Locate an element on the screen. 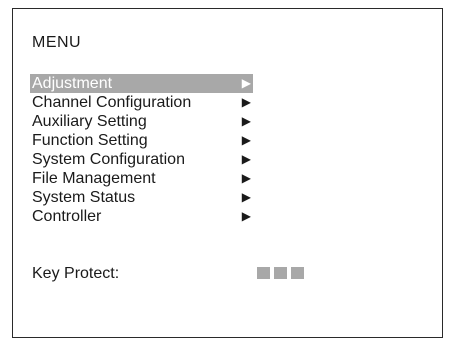 The image size is (460, 346). menu-item-function-setting: Function Setting ▶ is located at coordinates (141, 140).